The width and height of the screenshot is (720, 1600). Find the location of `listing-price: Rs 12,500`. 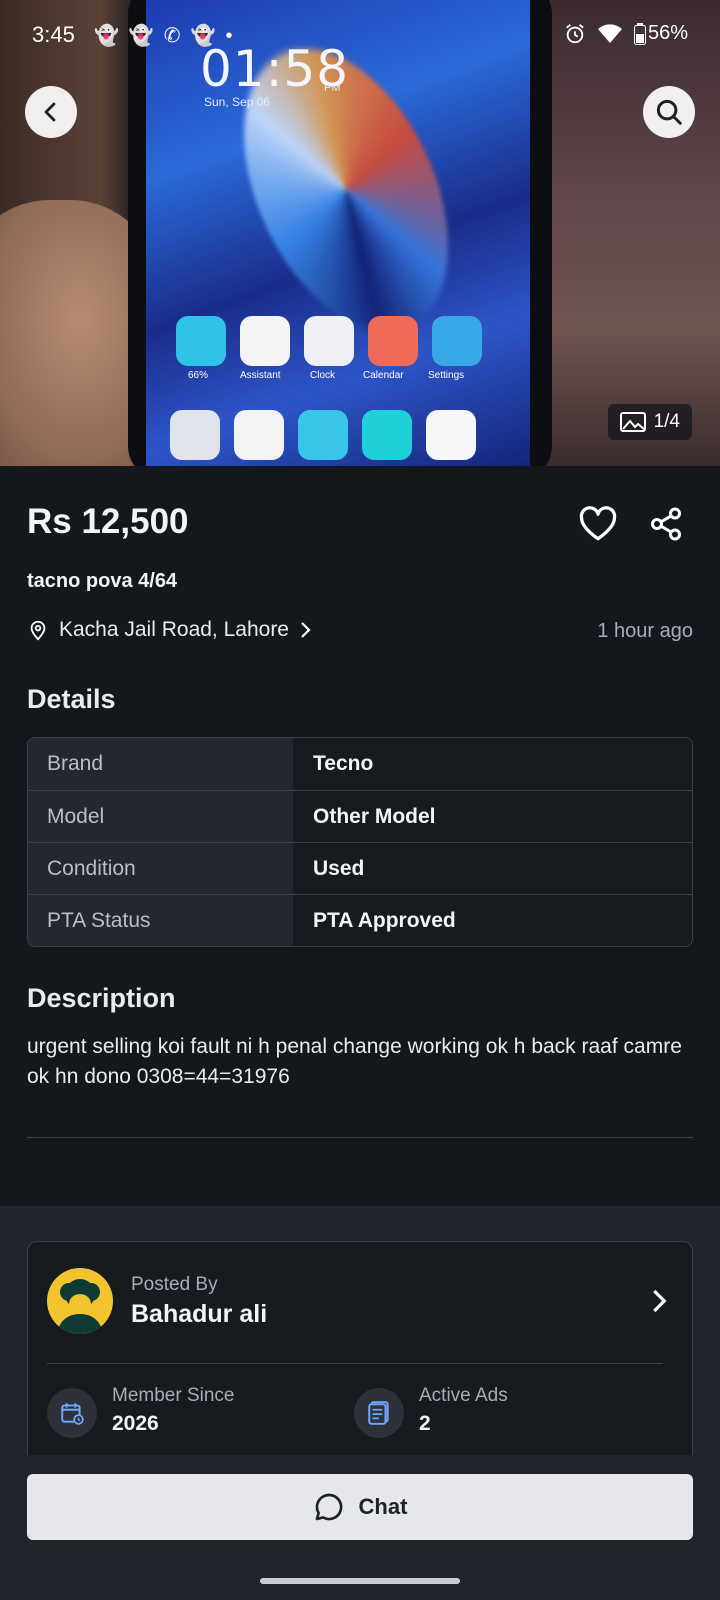

listing-price: Rs 12,500 is located at coordinates (108, 521).